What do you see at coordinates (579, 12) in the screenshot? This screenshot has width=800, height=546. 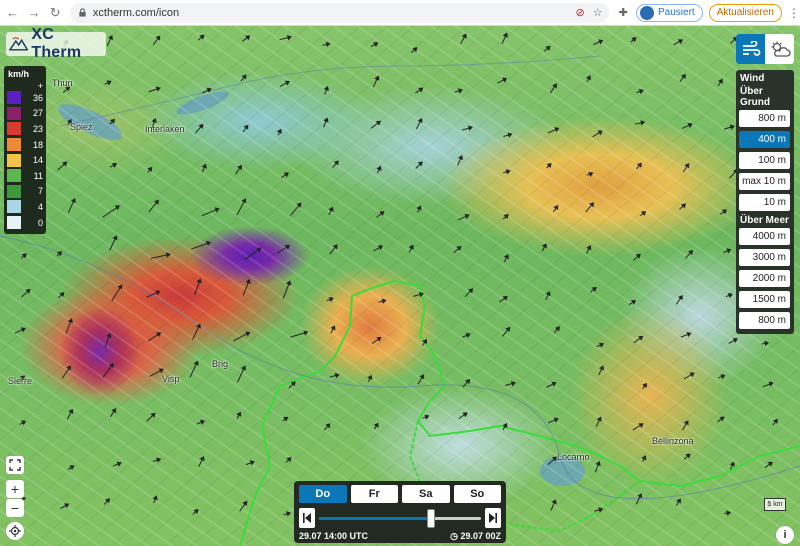 I see `camera-blocked-icon: ⊘` at bounding box center [579, 12].